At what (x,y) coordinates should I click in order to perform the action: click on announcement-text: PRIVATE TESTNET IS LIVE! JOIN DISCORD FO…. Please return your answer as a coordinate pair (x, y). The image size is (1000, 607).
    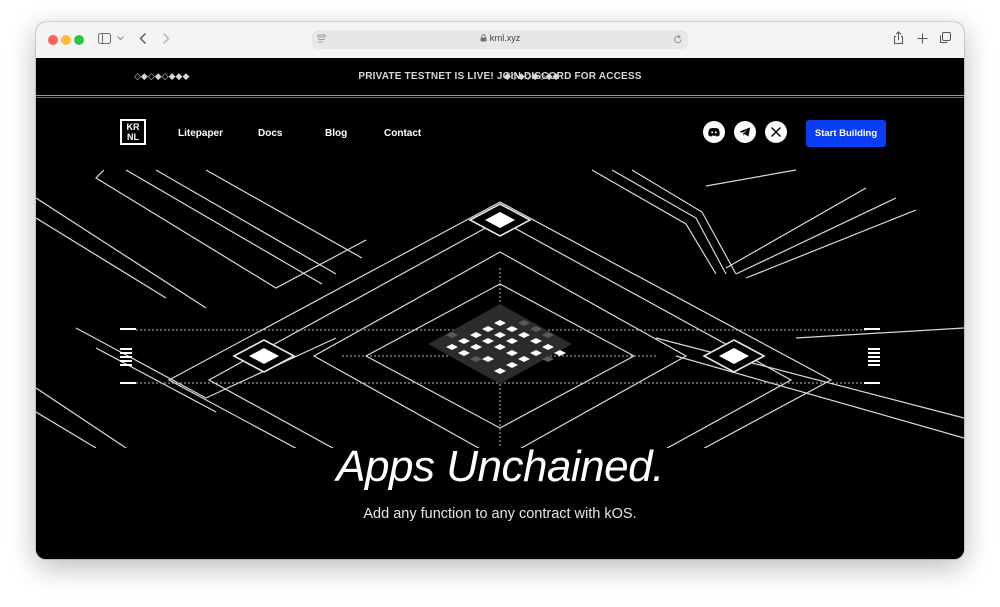
    Looking at the image, I should click on (500, 76).